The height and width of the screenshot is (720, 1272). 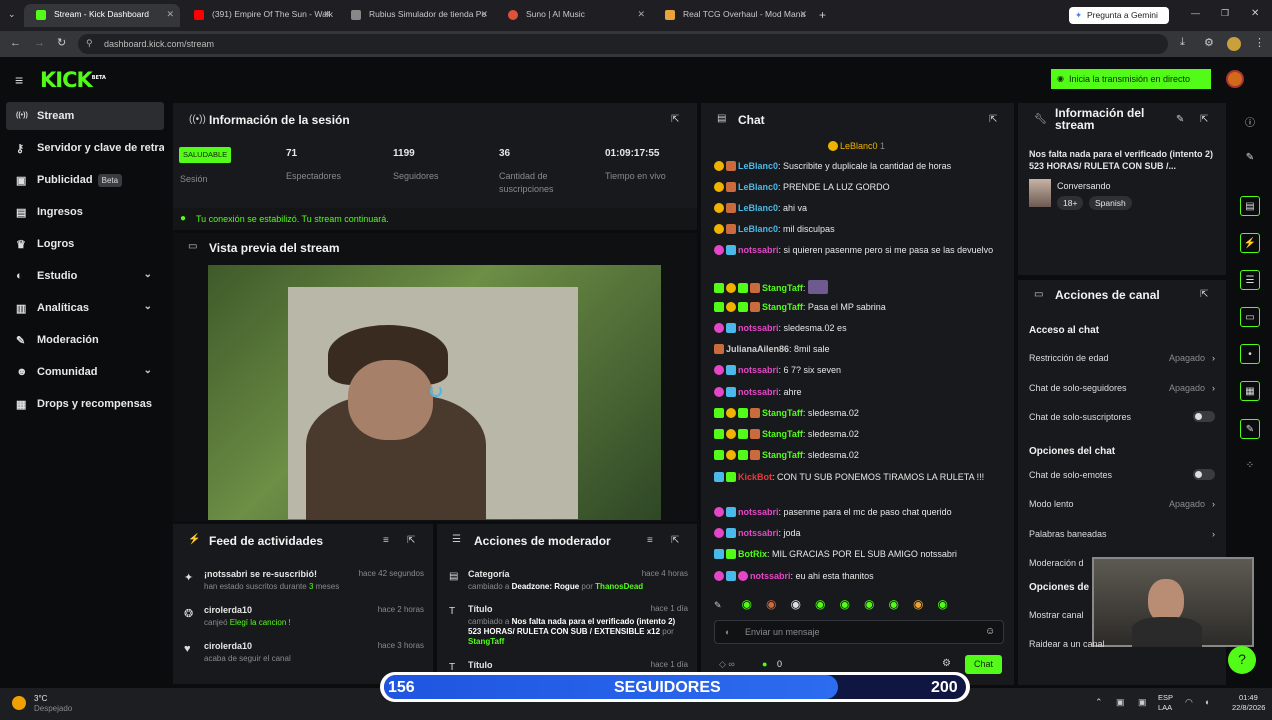 What do you see at coordinates (755, 477) in the screenshot?
I see `chat-username: KickBot` at bounding box center [755, 477].